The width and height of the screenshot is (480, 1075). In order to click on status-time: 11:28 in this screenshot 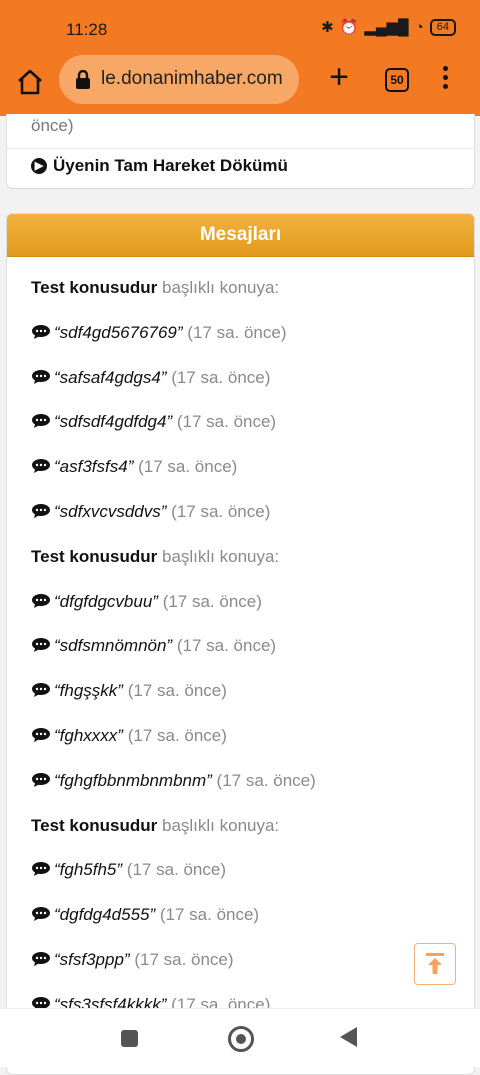, I will do `click(87, 29)`.